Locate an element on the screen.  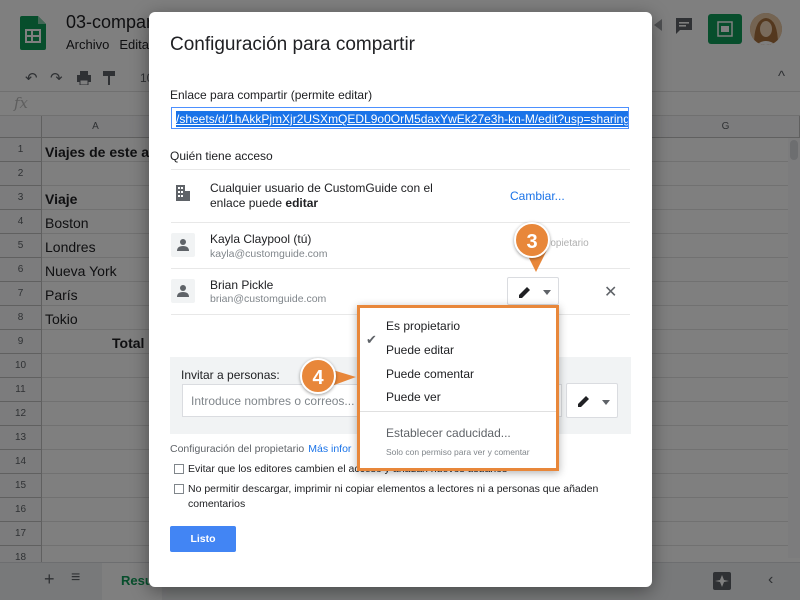
remove-user-close-icon: ✕ is located at coordinates (610, 292).